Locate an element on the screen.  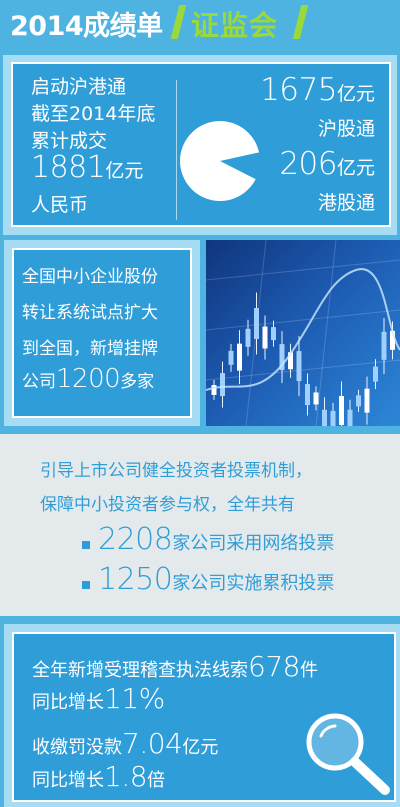
enf-line-1: 全年新增受理稽查执法线索678件 is located at coordinates (175, 666).